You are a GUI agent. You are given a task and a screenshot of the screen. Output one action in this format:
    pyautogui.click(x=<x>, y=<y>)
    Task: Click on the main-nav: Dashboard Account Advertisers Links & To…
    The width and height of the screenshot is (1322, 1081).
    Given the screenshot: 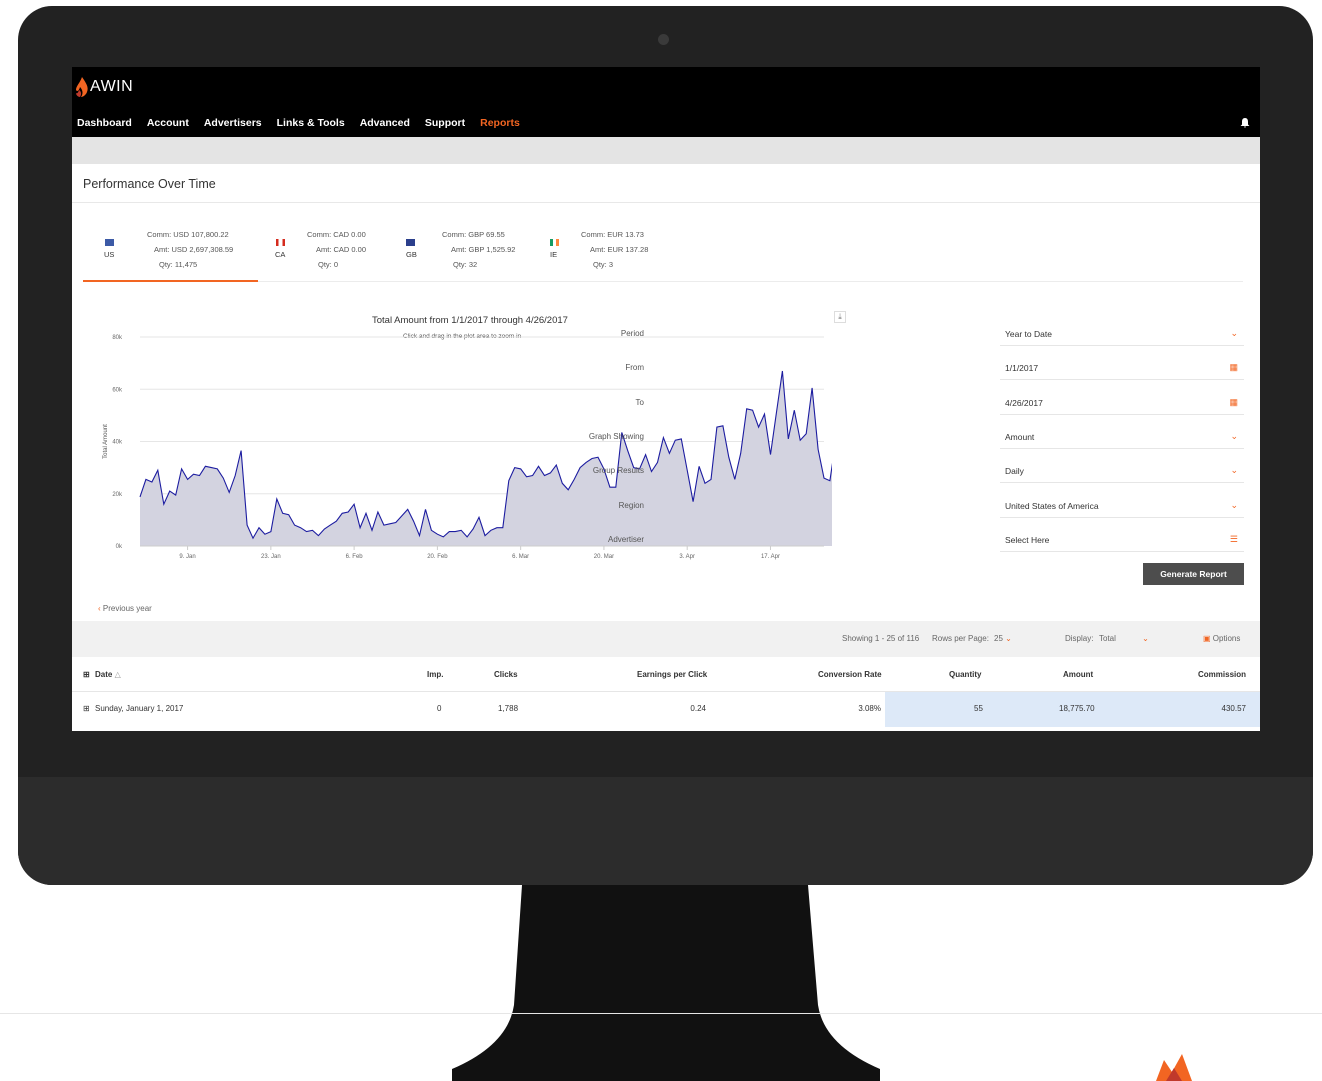 What is the action you would take?
    pyautogui.click(x=298, y=123)
    